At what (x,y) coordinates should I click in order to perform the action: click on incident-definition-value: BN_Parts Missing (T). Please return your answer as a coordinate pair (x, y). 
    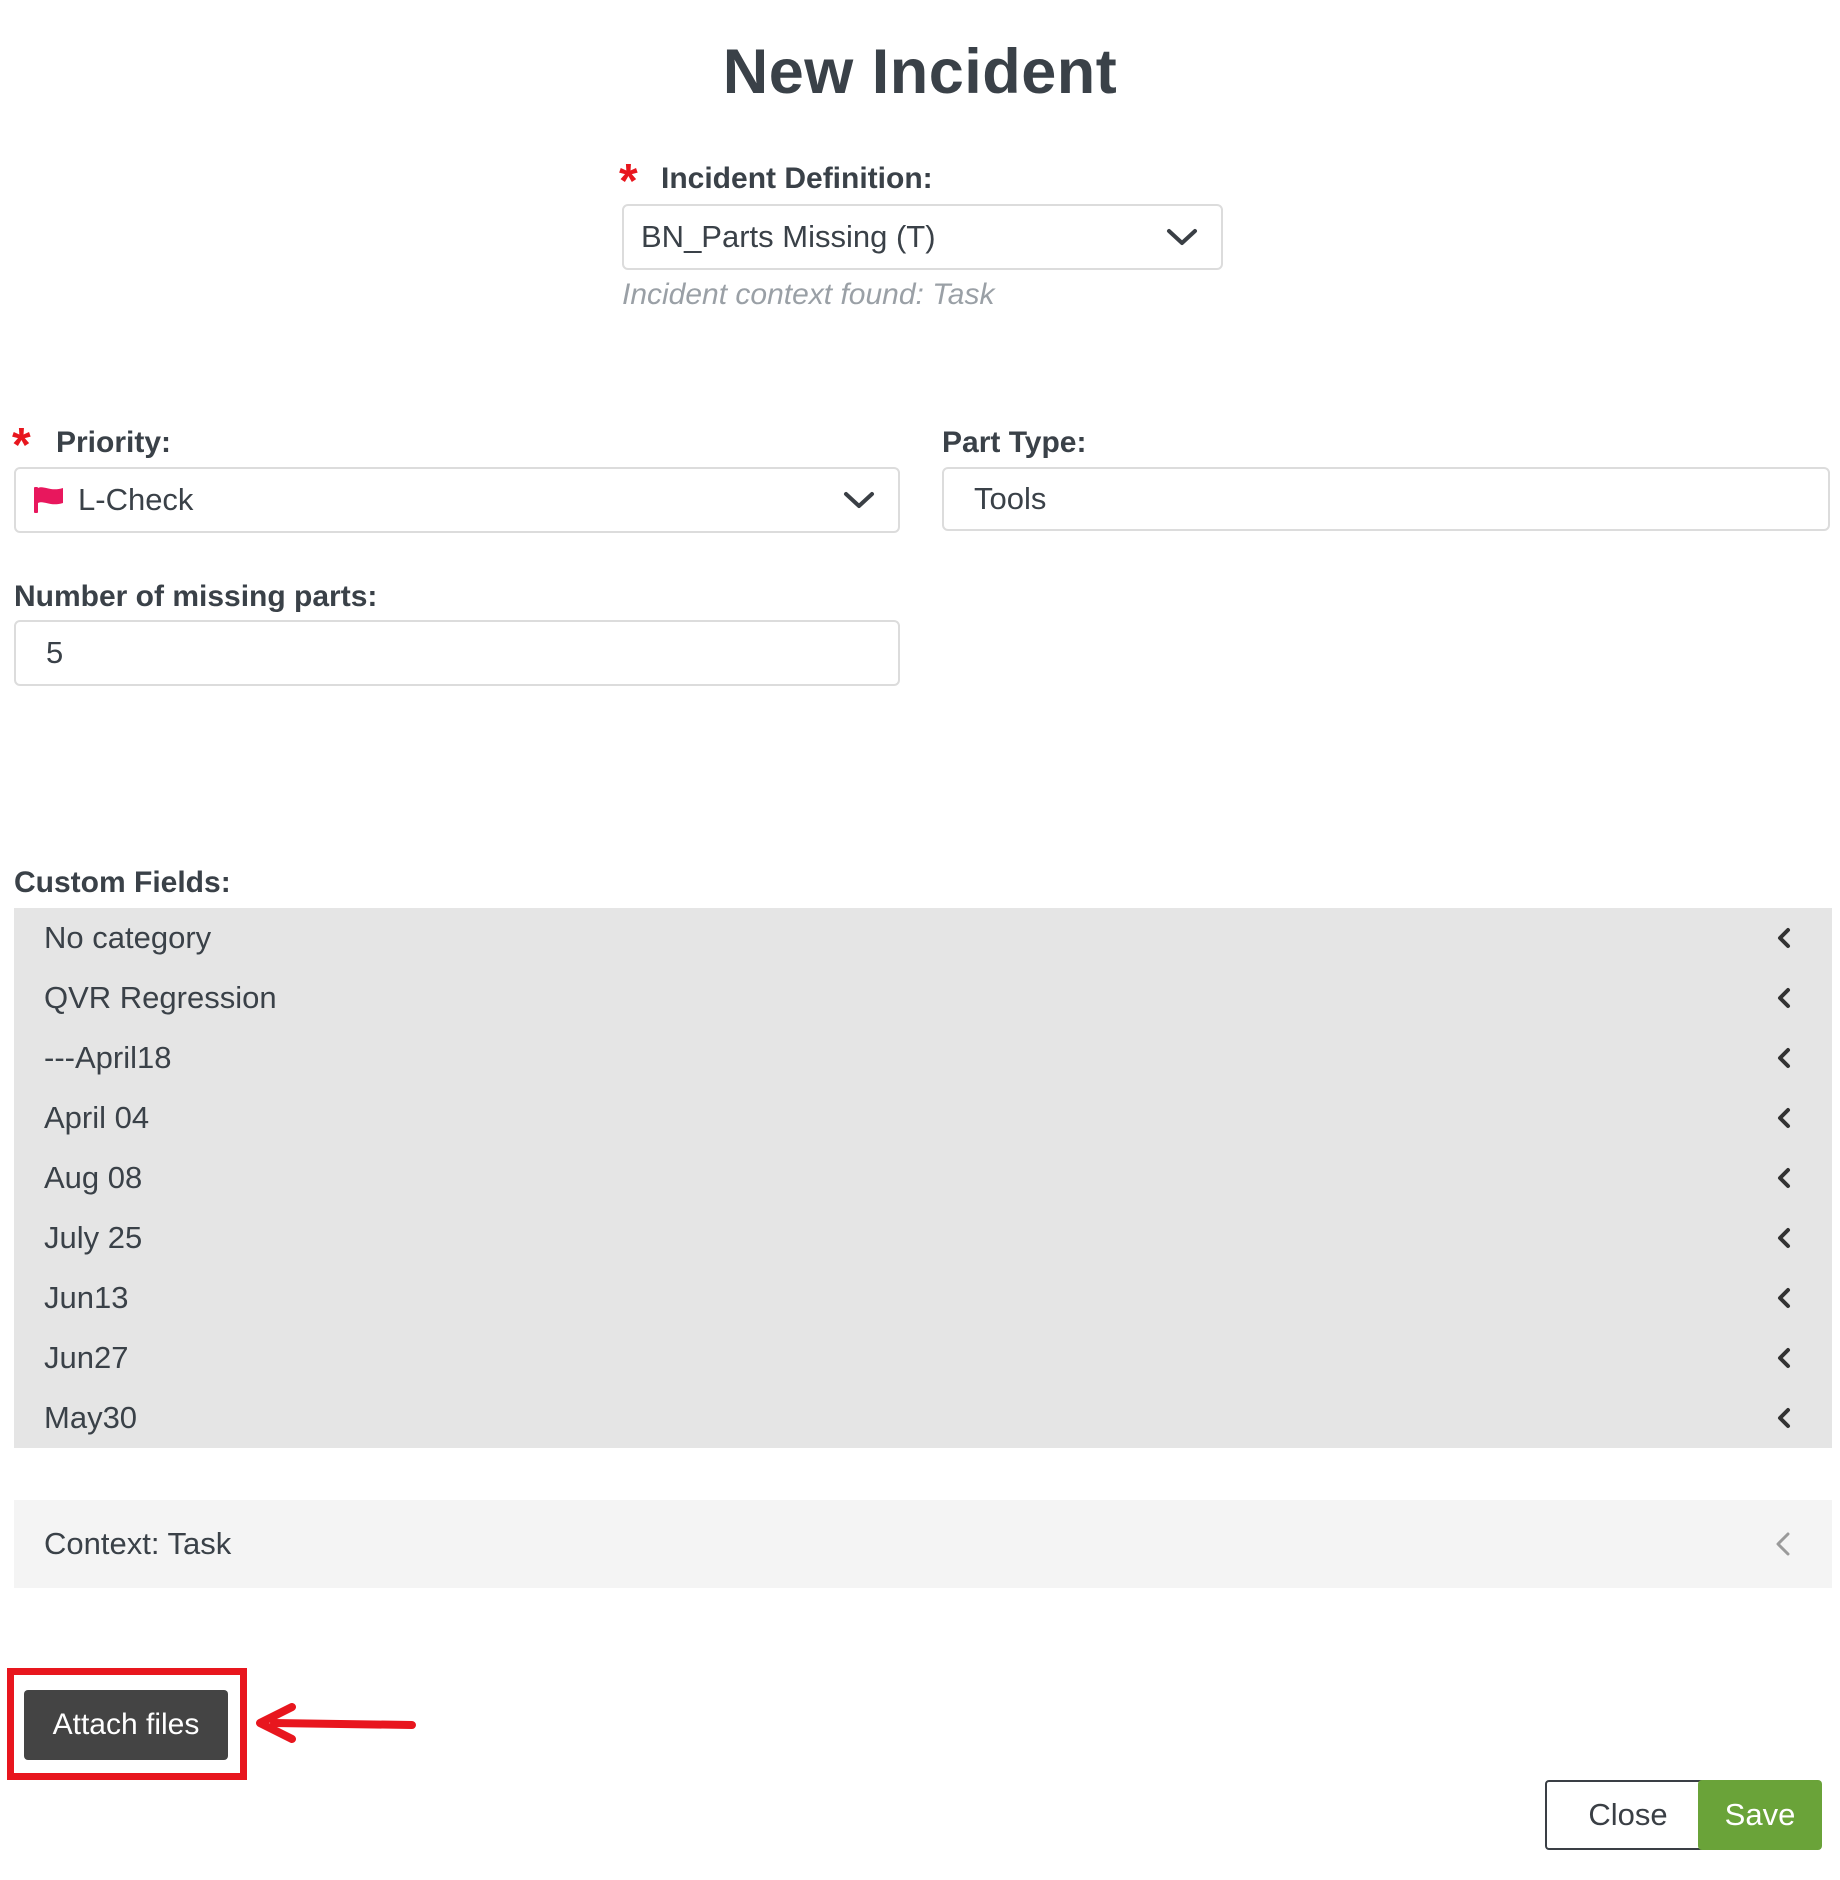
    Looking at the image, I should click on (788, 236).